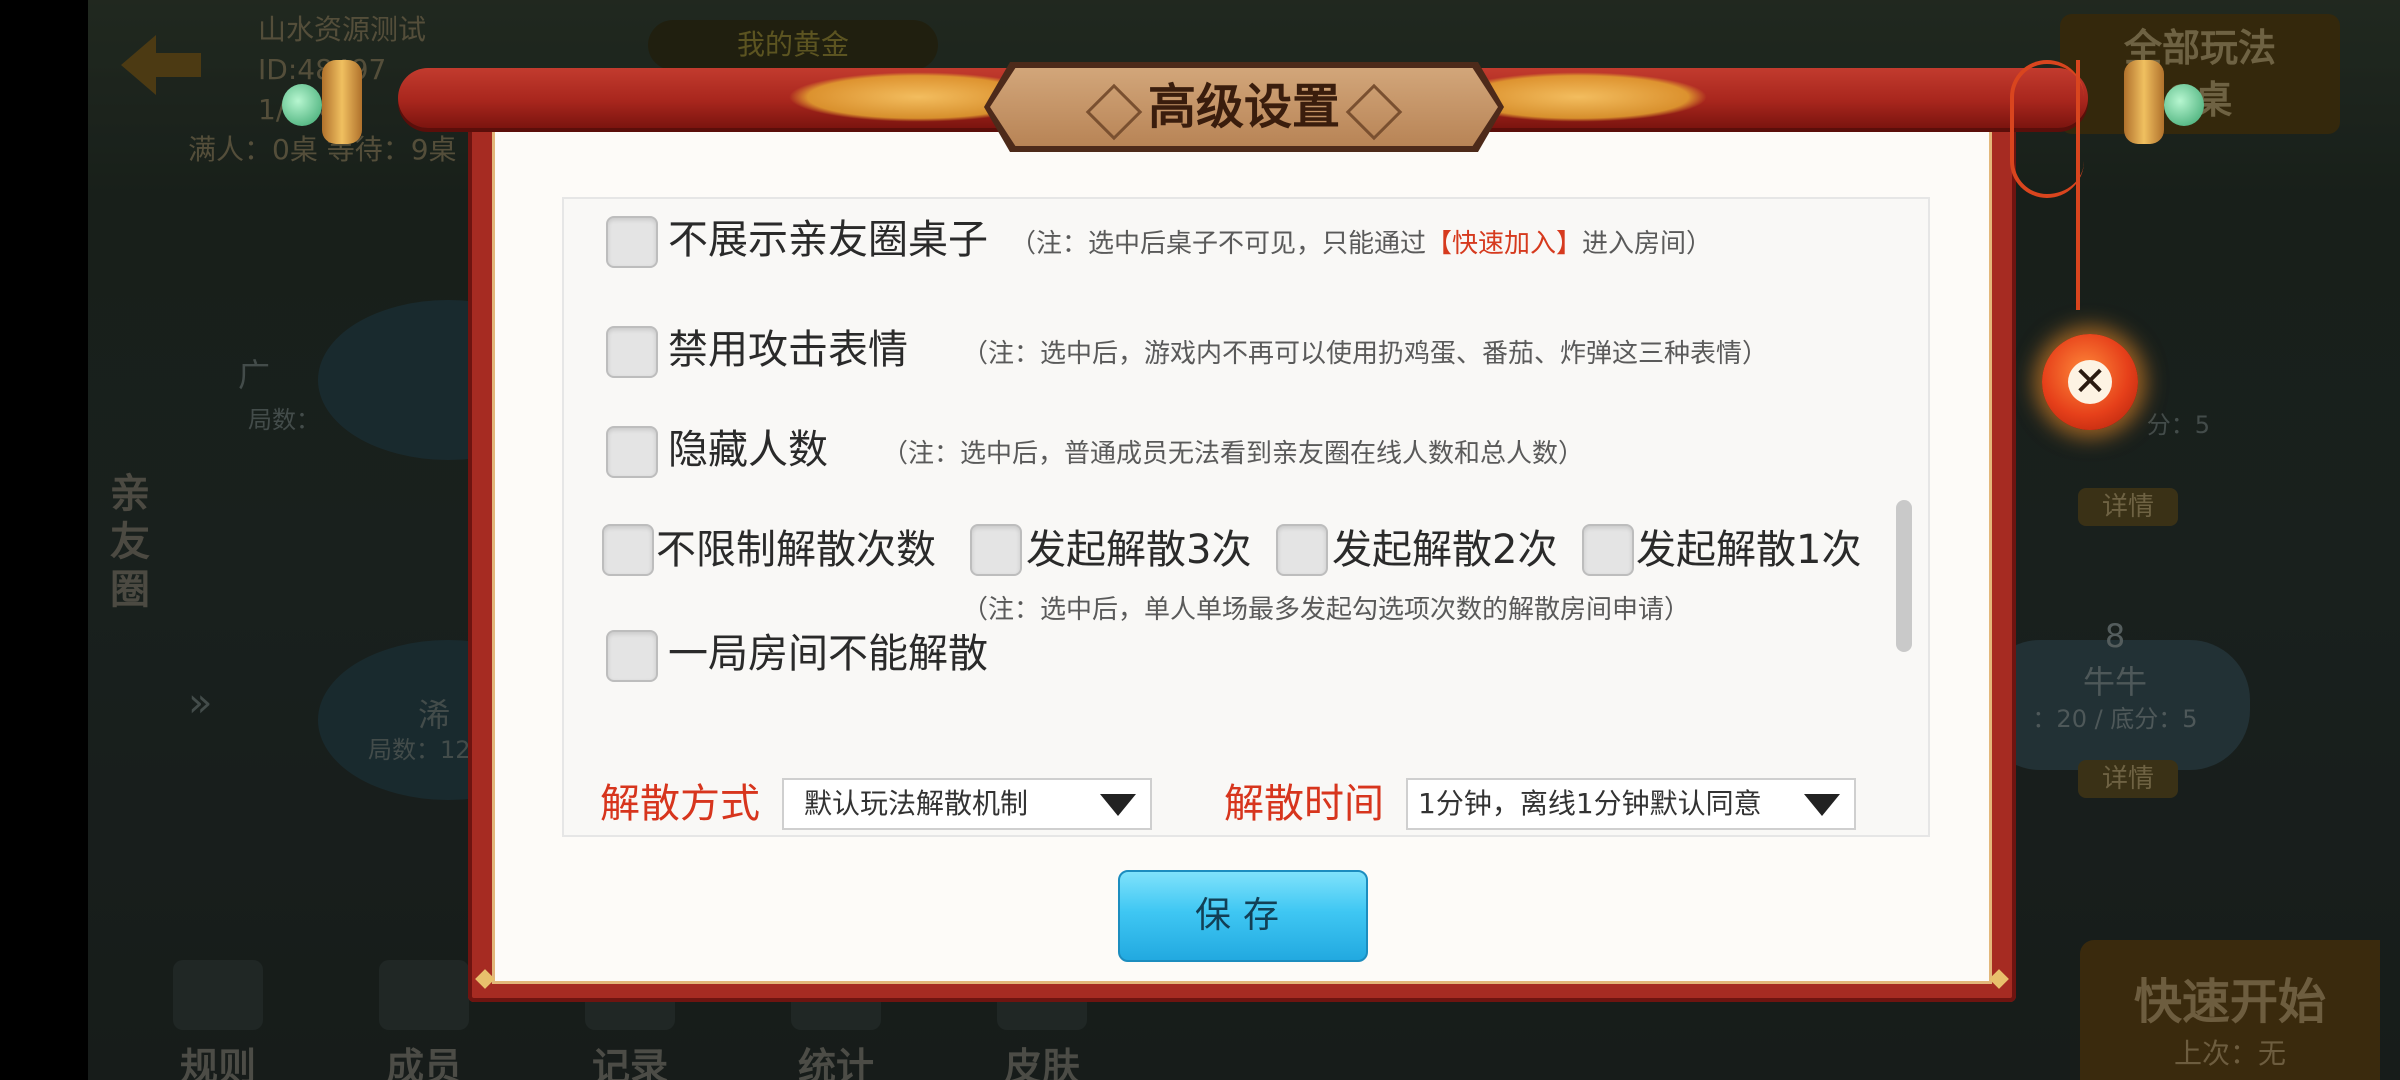 The width and height of the screenshot is (2400, 1080). What do you see at coordinates (628, 550) in the screenshot?
I see `unlimited-dissolve-checkbox` at bounding box center [628, 550].